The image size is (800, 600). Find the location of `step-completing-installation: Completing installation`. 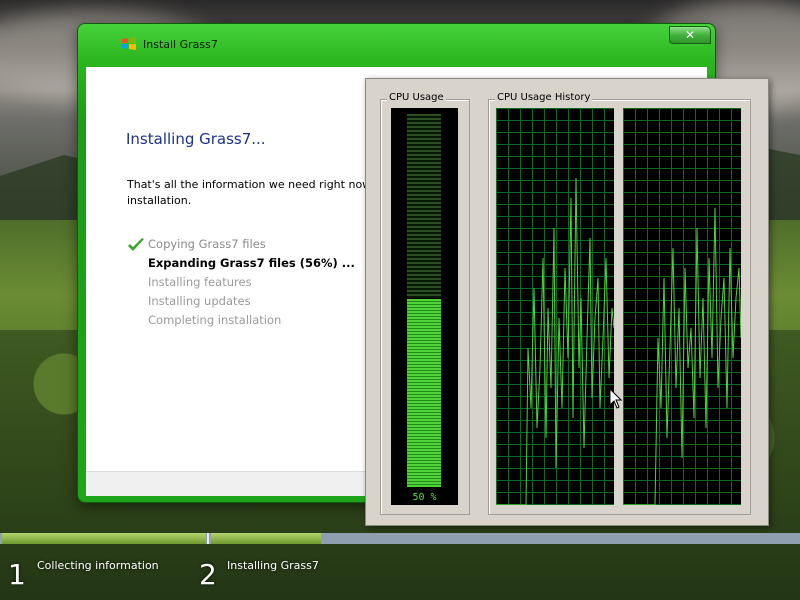

step-completing-installation: Completing installation is located at coordinates (241, 320).